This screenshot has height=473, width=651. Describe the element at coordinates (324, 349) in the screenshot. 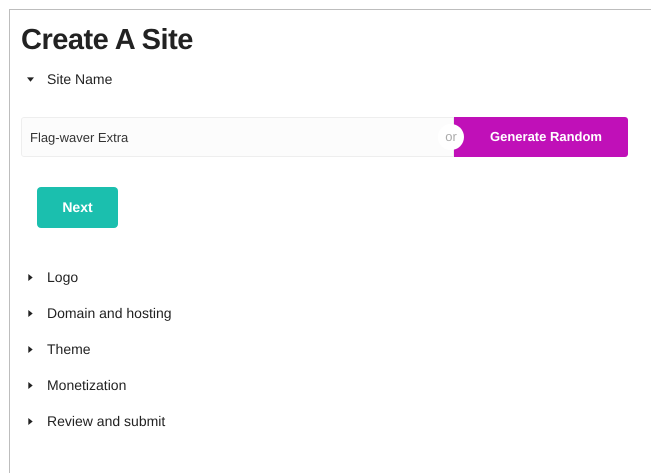

I see `section-header: Theme` at that location.